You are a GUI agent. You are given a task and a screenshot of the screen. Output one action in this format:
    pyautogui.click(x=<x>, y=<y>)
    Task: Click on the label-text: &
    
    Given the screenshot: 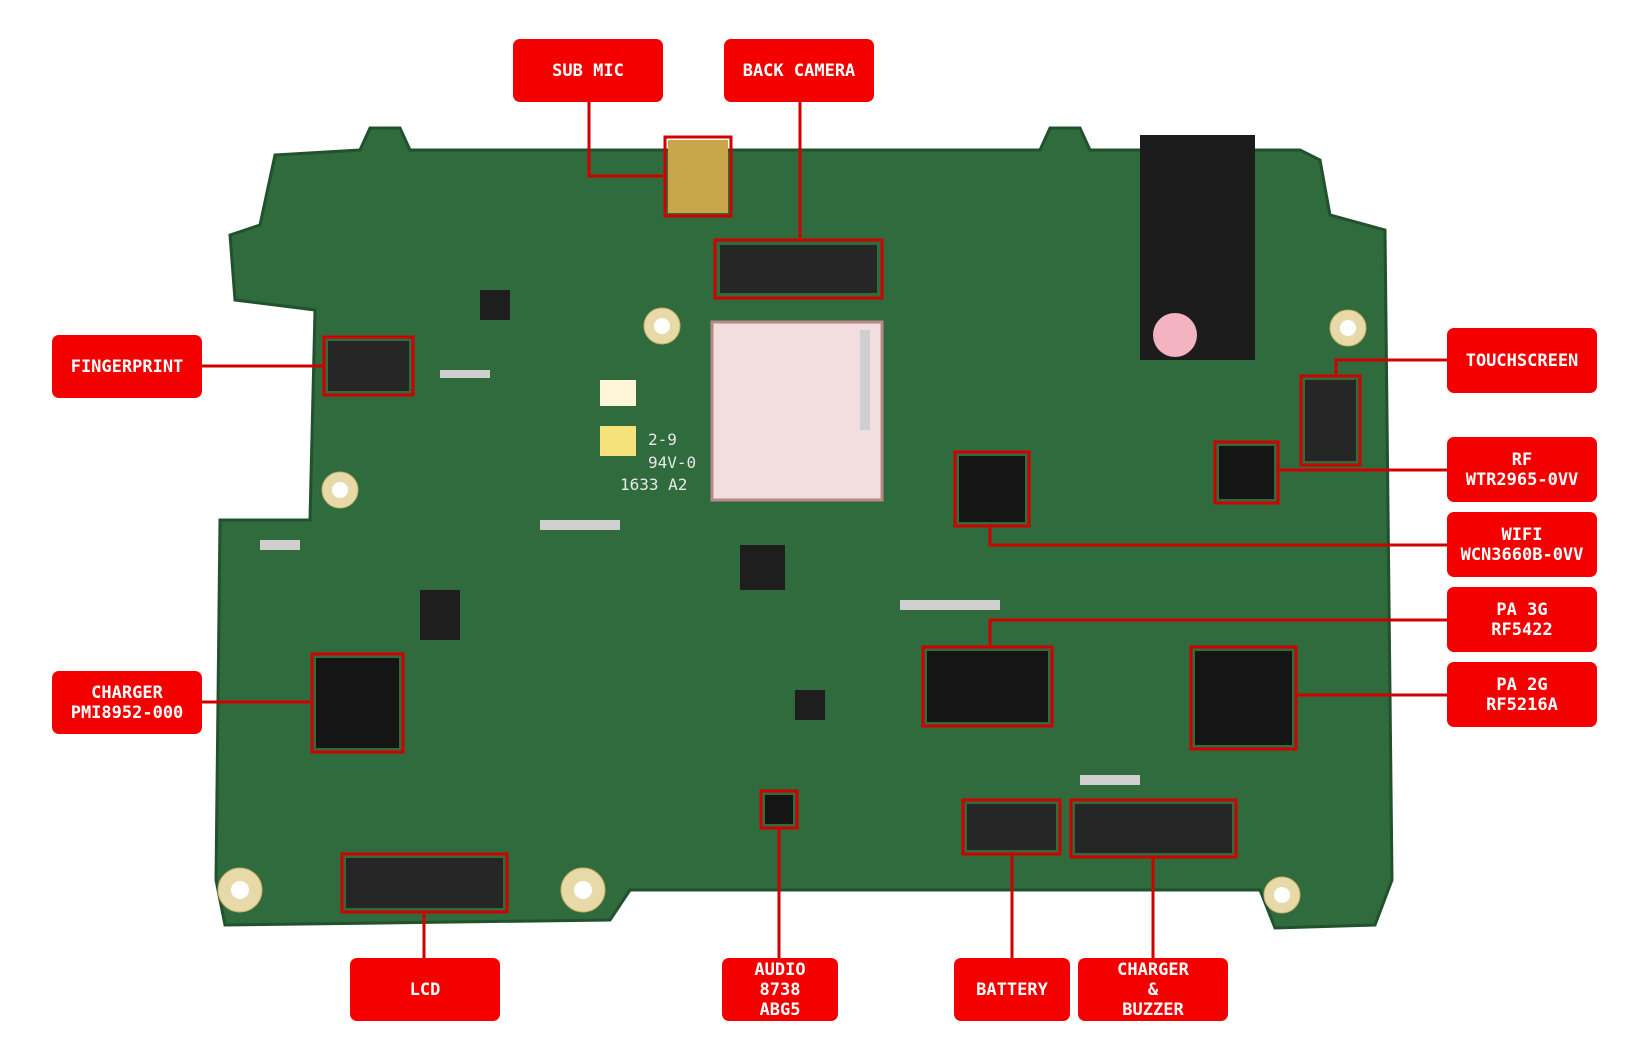 What is the action you would take?
    pyautogui.click(x=1153, y=989)
    